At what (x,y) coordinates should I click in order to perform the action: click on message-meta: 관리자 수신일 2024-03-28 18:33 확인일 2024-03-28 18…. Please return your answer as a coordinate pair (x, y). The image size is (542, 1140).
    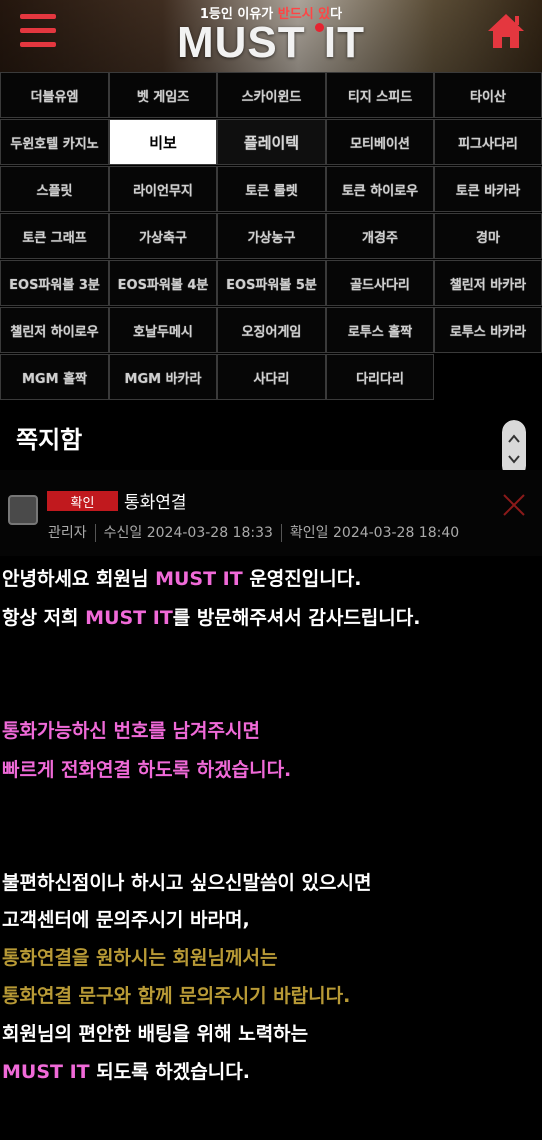
    Looking at the image, I should click on (253, 532).